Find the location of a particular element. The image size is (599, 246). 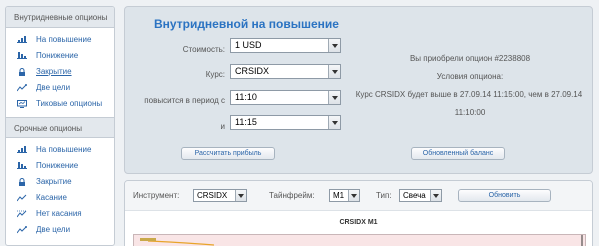

sidebar-item-intraday-two-targets: Две цели is located at coordinates (60, 88).